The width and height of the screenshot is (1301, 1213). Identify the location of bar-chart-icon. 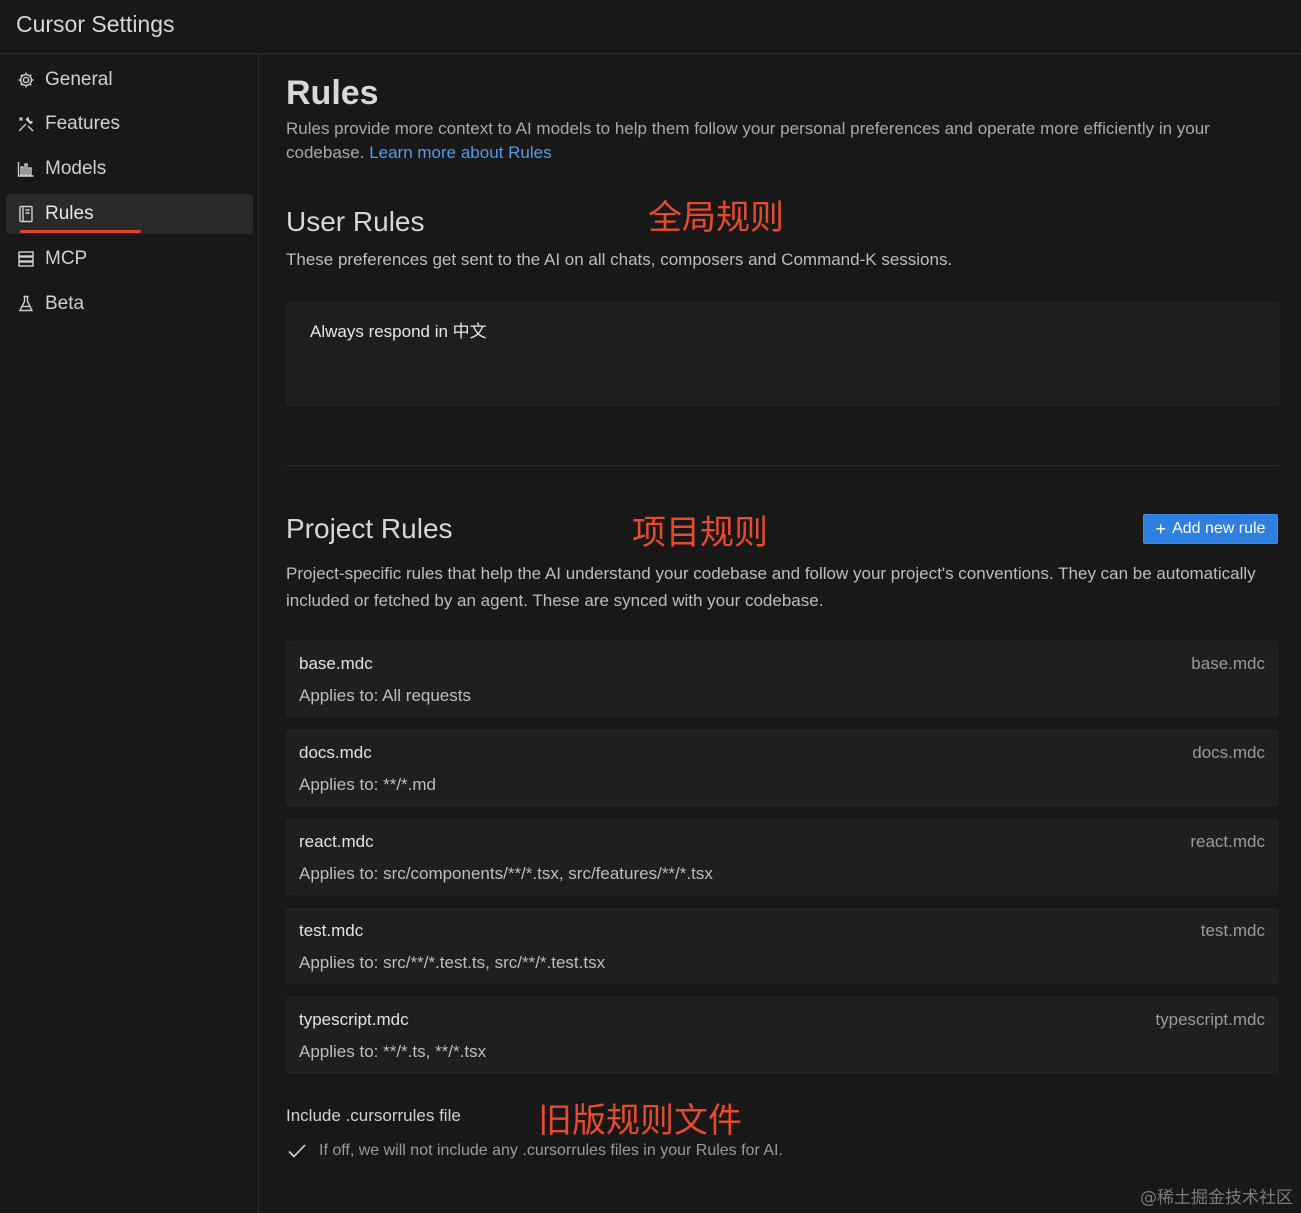
(26, 169).